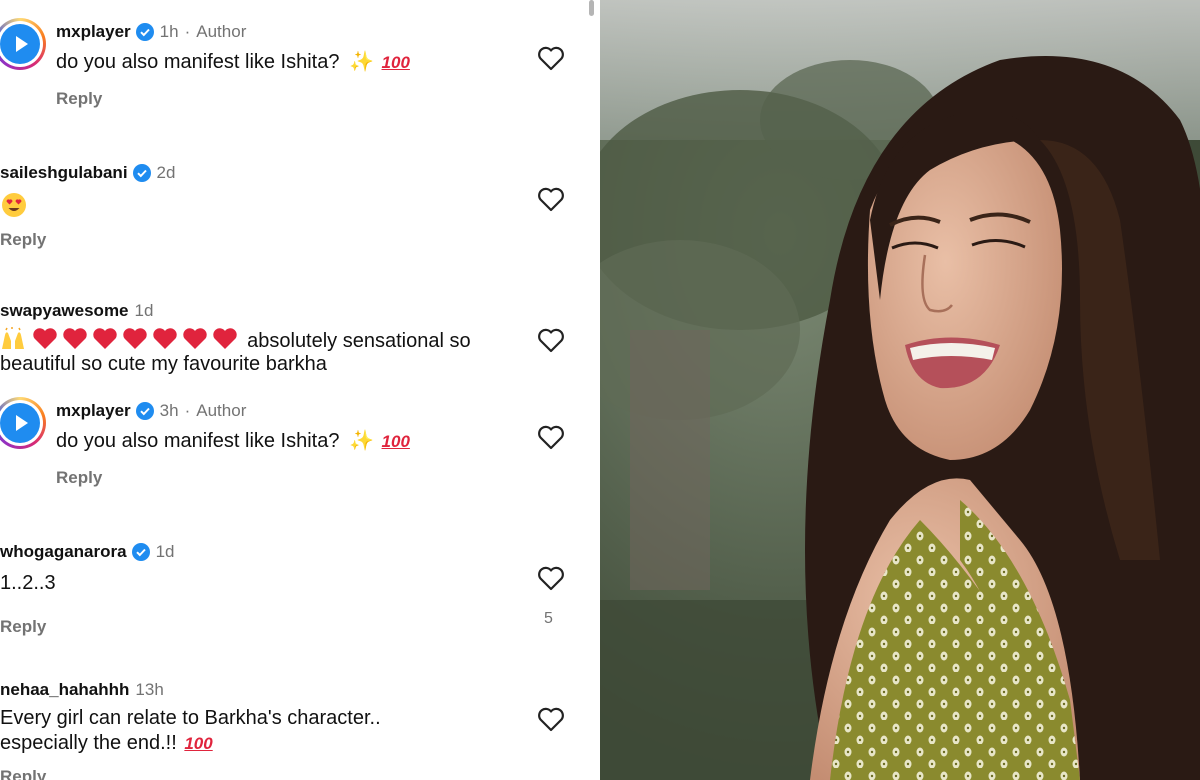 The image size is (1200, 780). What do you see at coordinates (591, 8) in the screenshot?
I see `scrollbar` at bounding box center [591, 8].